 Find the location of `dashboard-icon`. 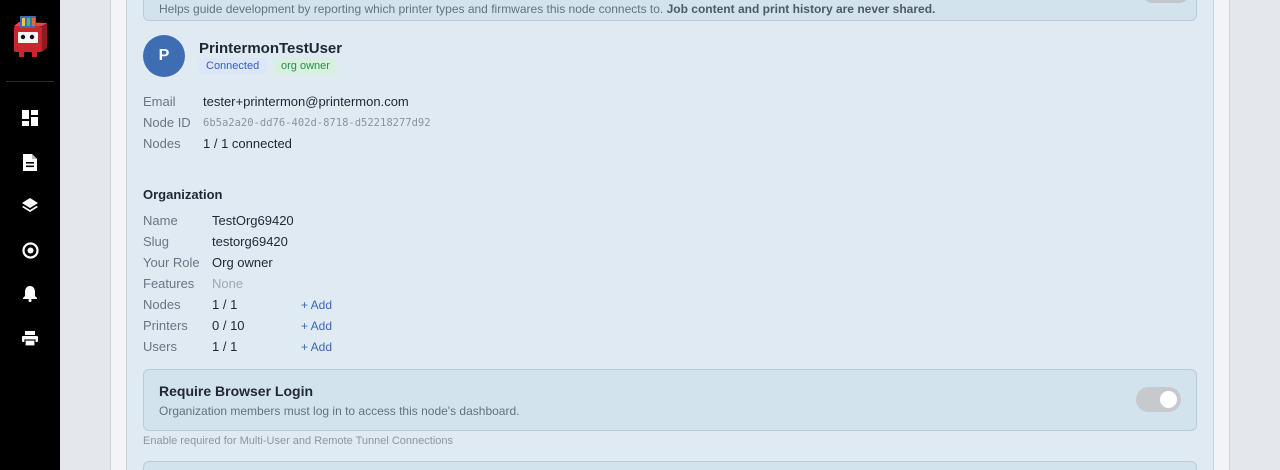

dashboard-icon is located at coordinates (30, 118).